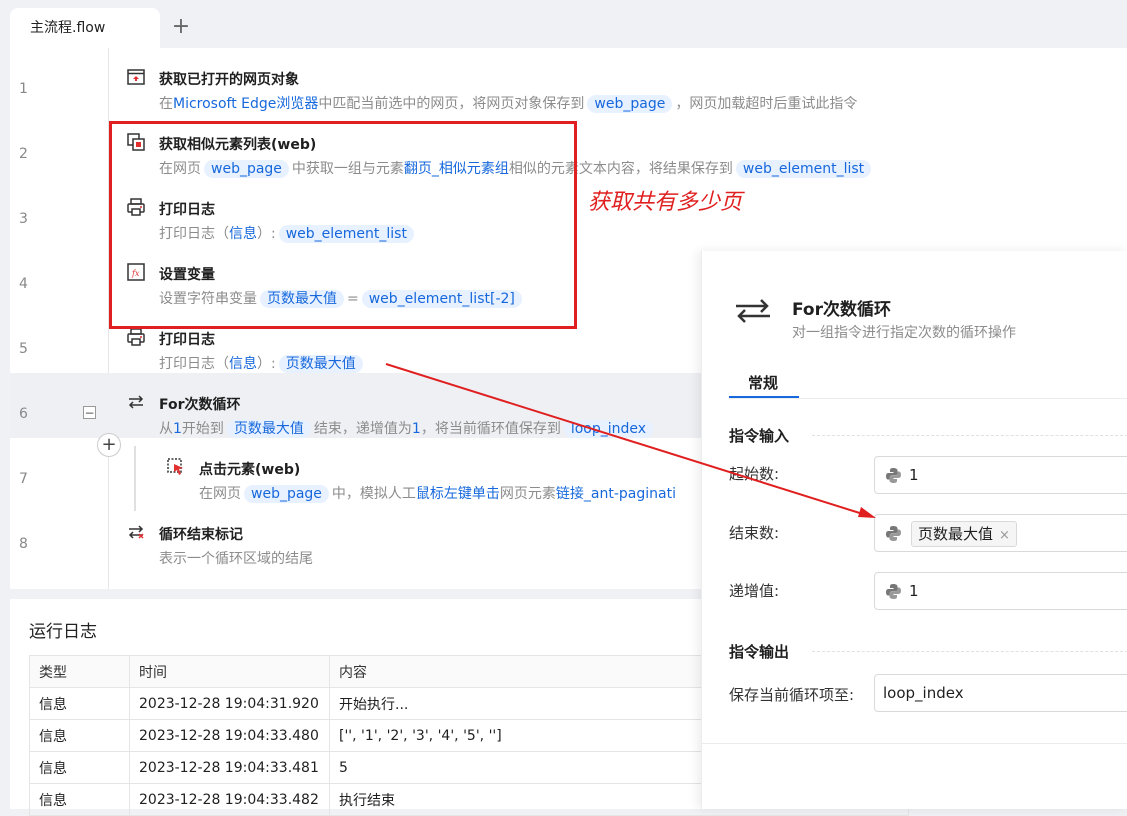 The width and height of the screenshot is (1127, 816). I want to click on save-label: 保存当前循环项至:, so click(792, 695).